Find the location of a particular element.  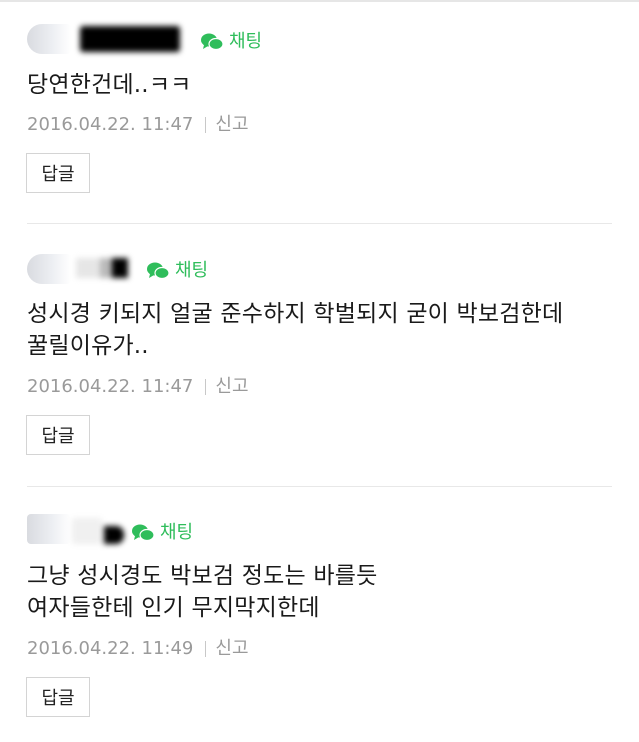

comment-text-line: 여자들한테 인기 무지막지한데 is located at coordinates (173, 608).